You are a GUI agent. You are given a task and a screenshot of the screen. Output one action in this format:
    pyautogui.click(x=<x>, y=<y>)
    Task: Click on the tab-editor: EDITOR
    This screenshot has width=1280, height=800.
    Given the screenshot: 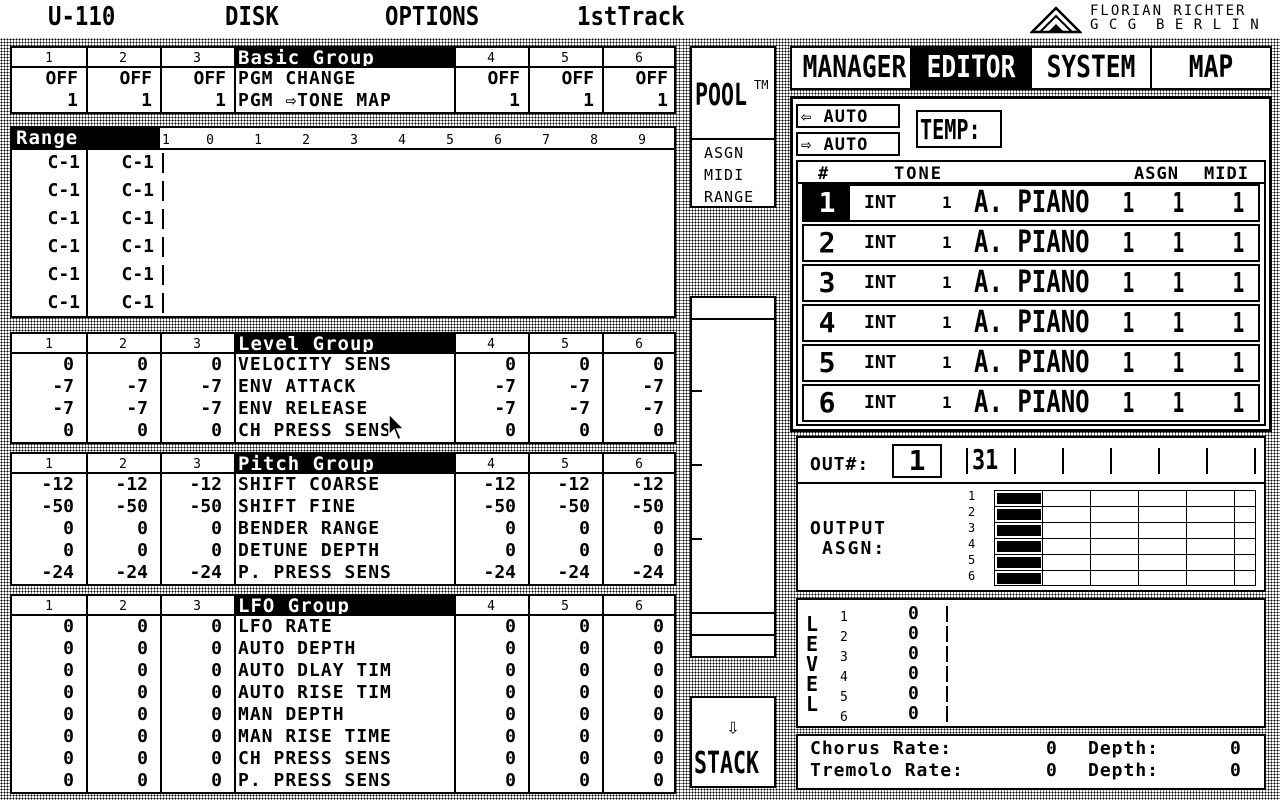 What is the action you would take?
    pyautogui.click(x=971, y=68)
    